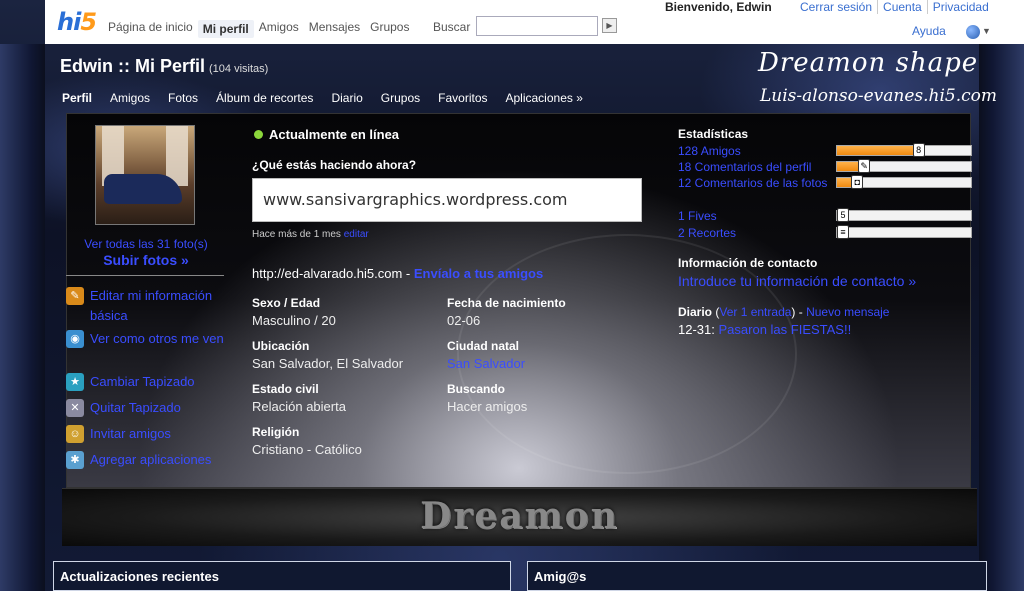 The image size is (1024, 591). Describe the element at coordinates (239, 69) in the screenshot. I see `visit-count: (104 visitas)` at that location.